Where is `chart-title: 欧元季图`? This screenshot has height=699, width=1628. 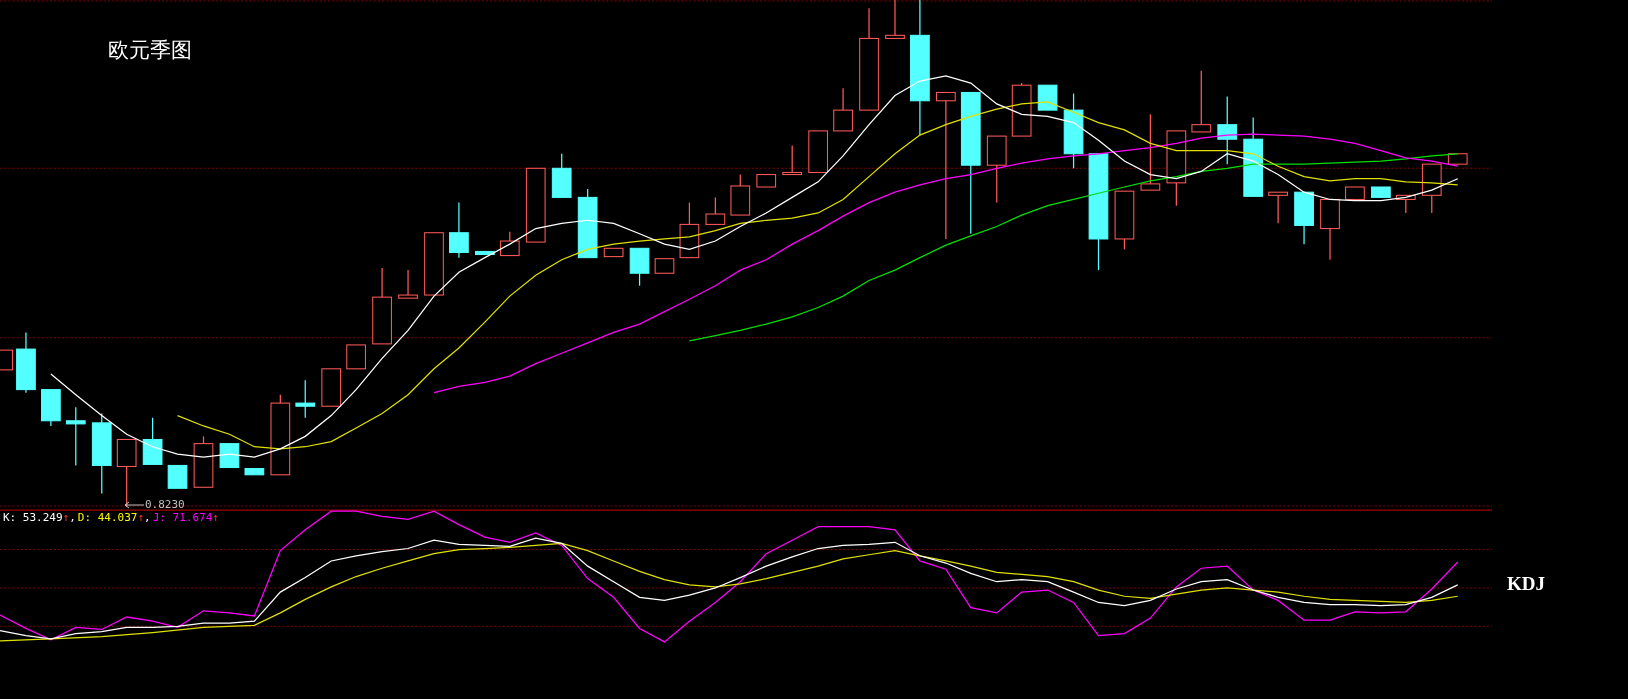 chart-title: 欧元季图 is located at coordinates (150, 50).